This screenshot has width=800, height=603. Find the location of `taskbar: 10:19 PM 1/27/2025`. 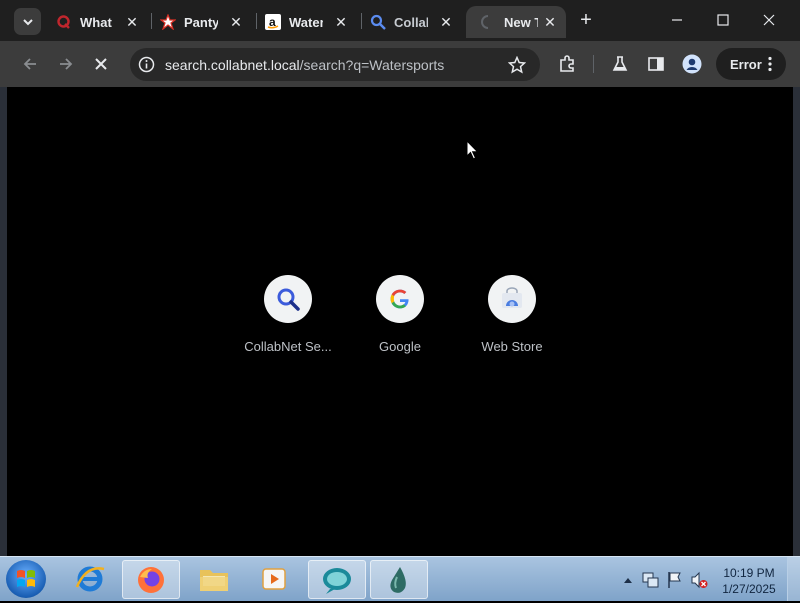

taskbar: 10:19 PM 1/27/2025 is located at coordinates (400, 578).